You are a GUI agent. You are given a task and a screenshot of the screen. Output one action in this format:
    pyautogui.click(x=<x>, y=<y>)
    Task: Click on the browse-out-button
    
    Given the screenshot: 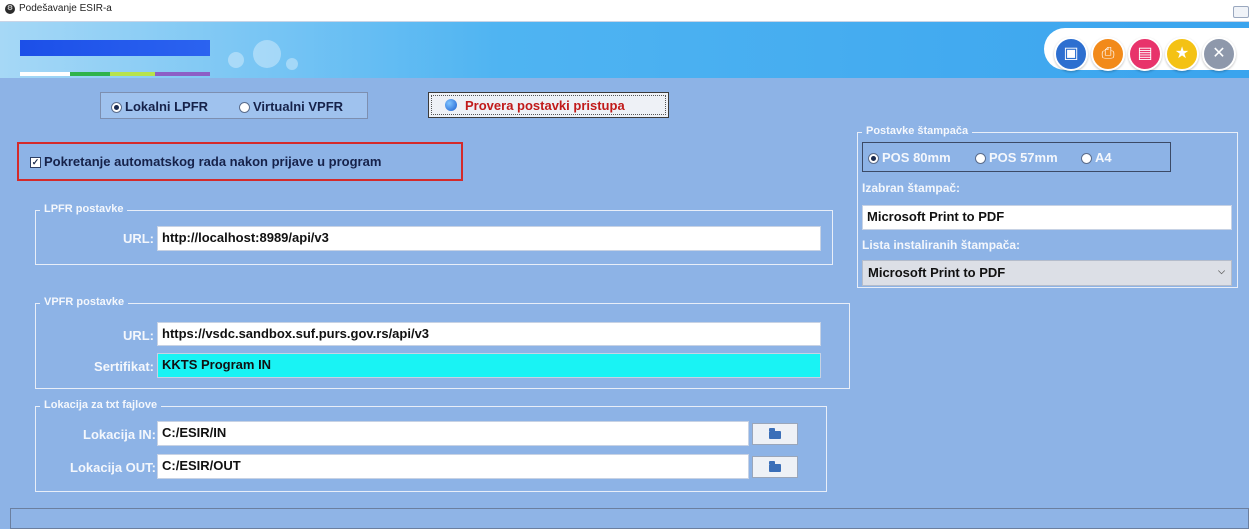 What is the action you would take?
    pyautogui.click(x=775, y=467)
    